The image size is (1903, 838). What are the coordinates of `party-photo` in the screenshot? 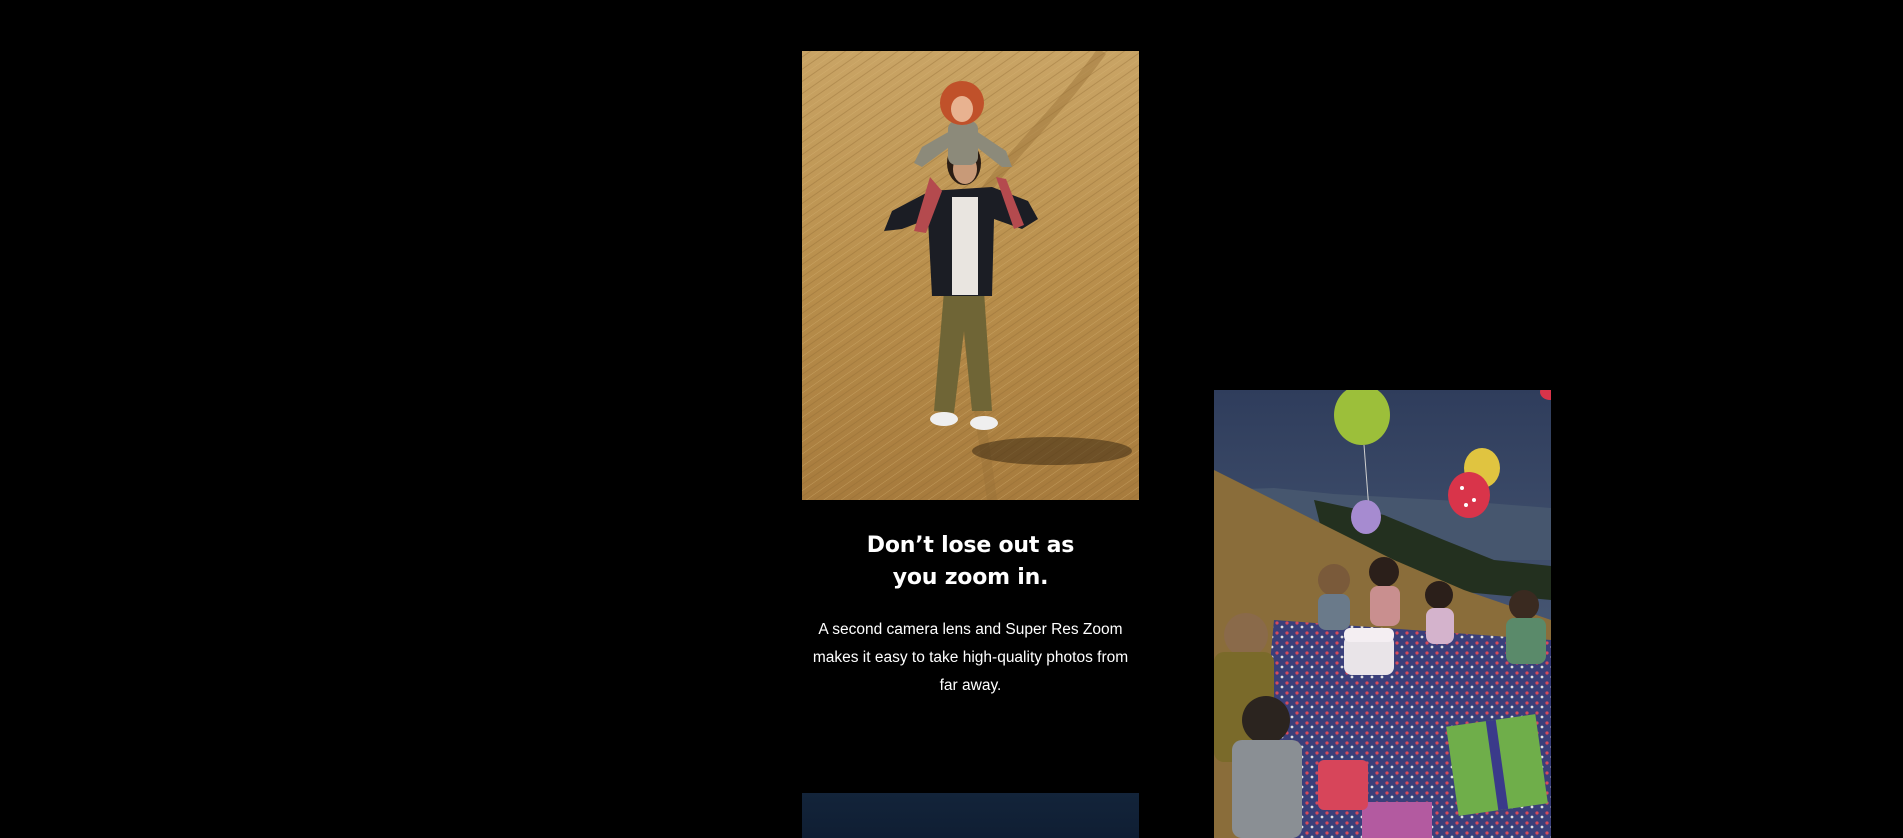 It's located at (1382, 614).